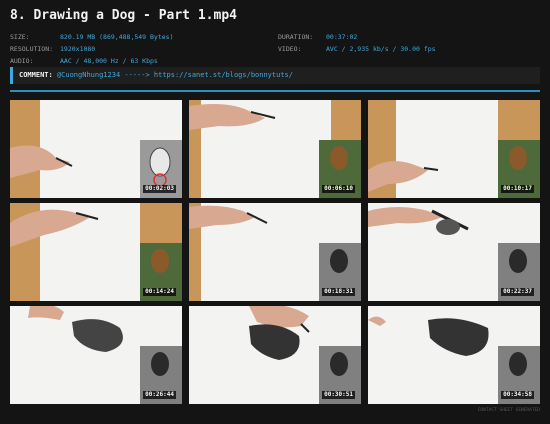 The image size is (550, 424). I want to click on comment-link: https://sanet.st/blogs/bonnytuts/, so click(223, 75).